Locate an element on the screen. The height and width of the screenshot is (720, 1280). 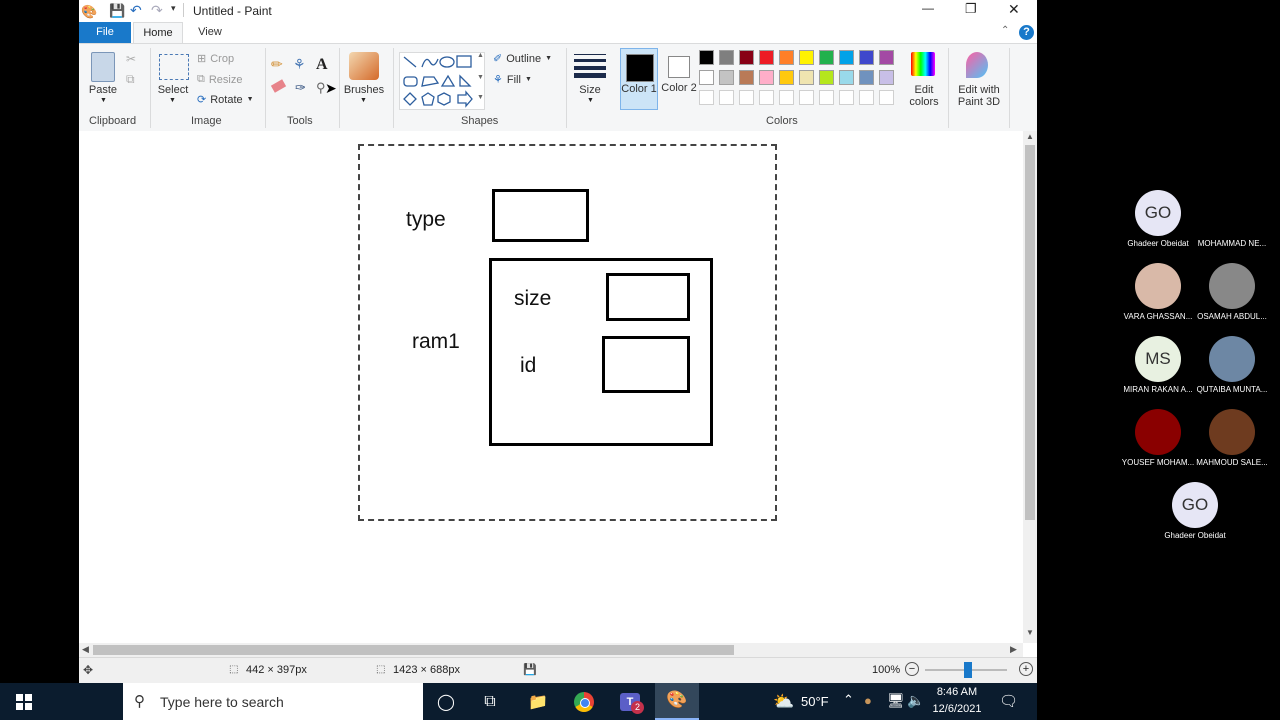
resize-button: ⧉ Resize is located at coordinates (219, 79).